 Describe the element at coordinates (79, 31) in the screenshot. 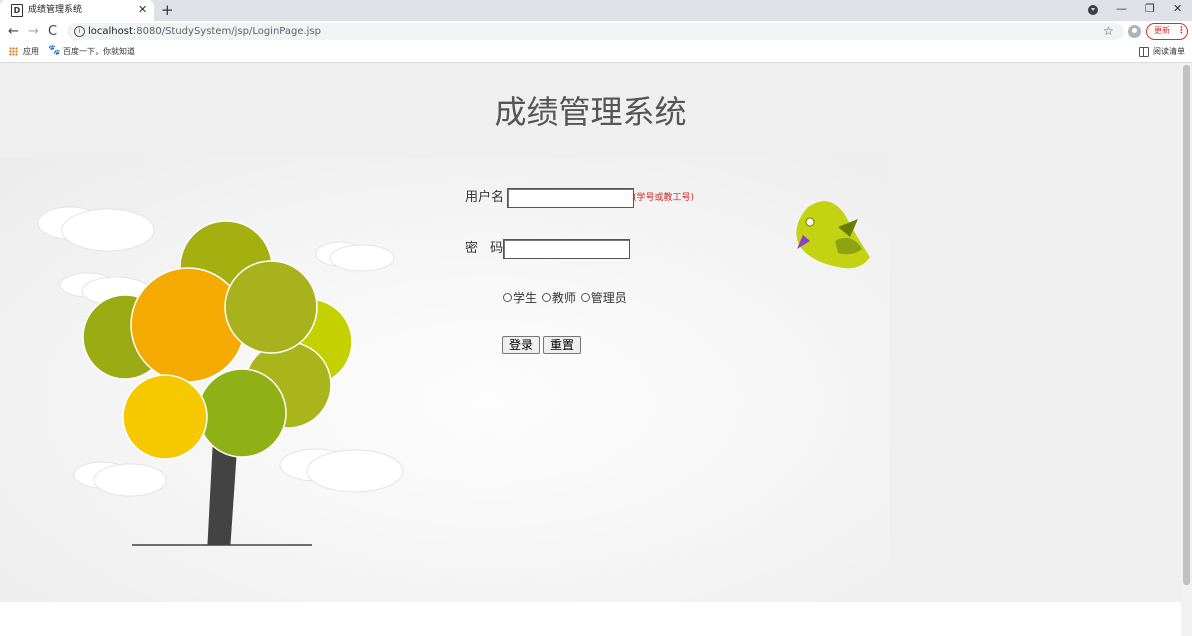

I see `site-info-icon: i` at that location.